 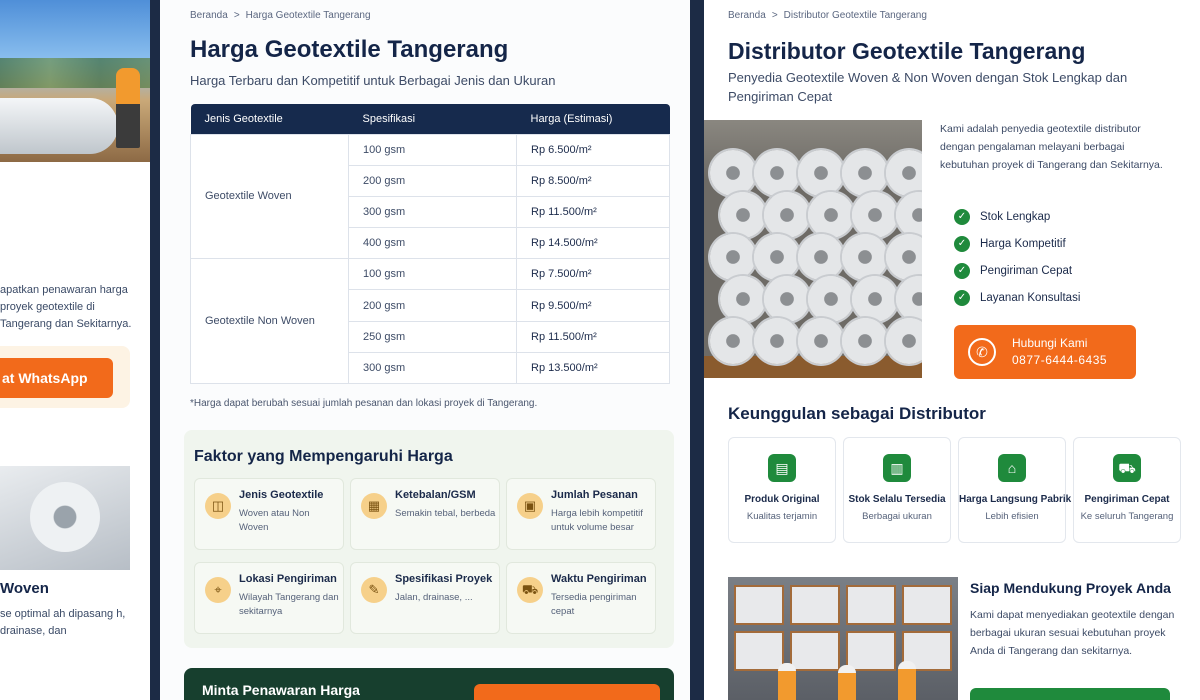 I want to click on contact-number: 0877-6444-6435, so click(x=1060, y=360).